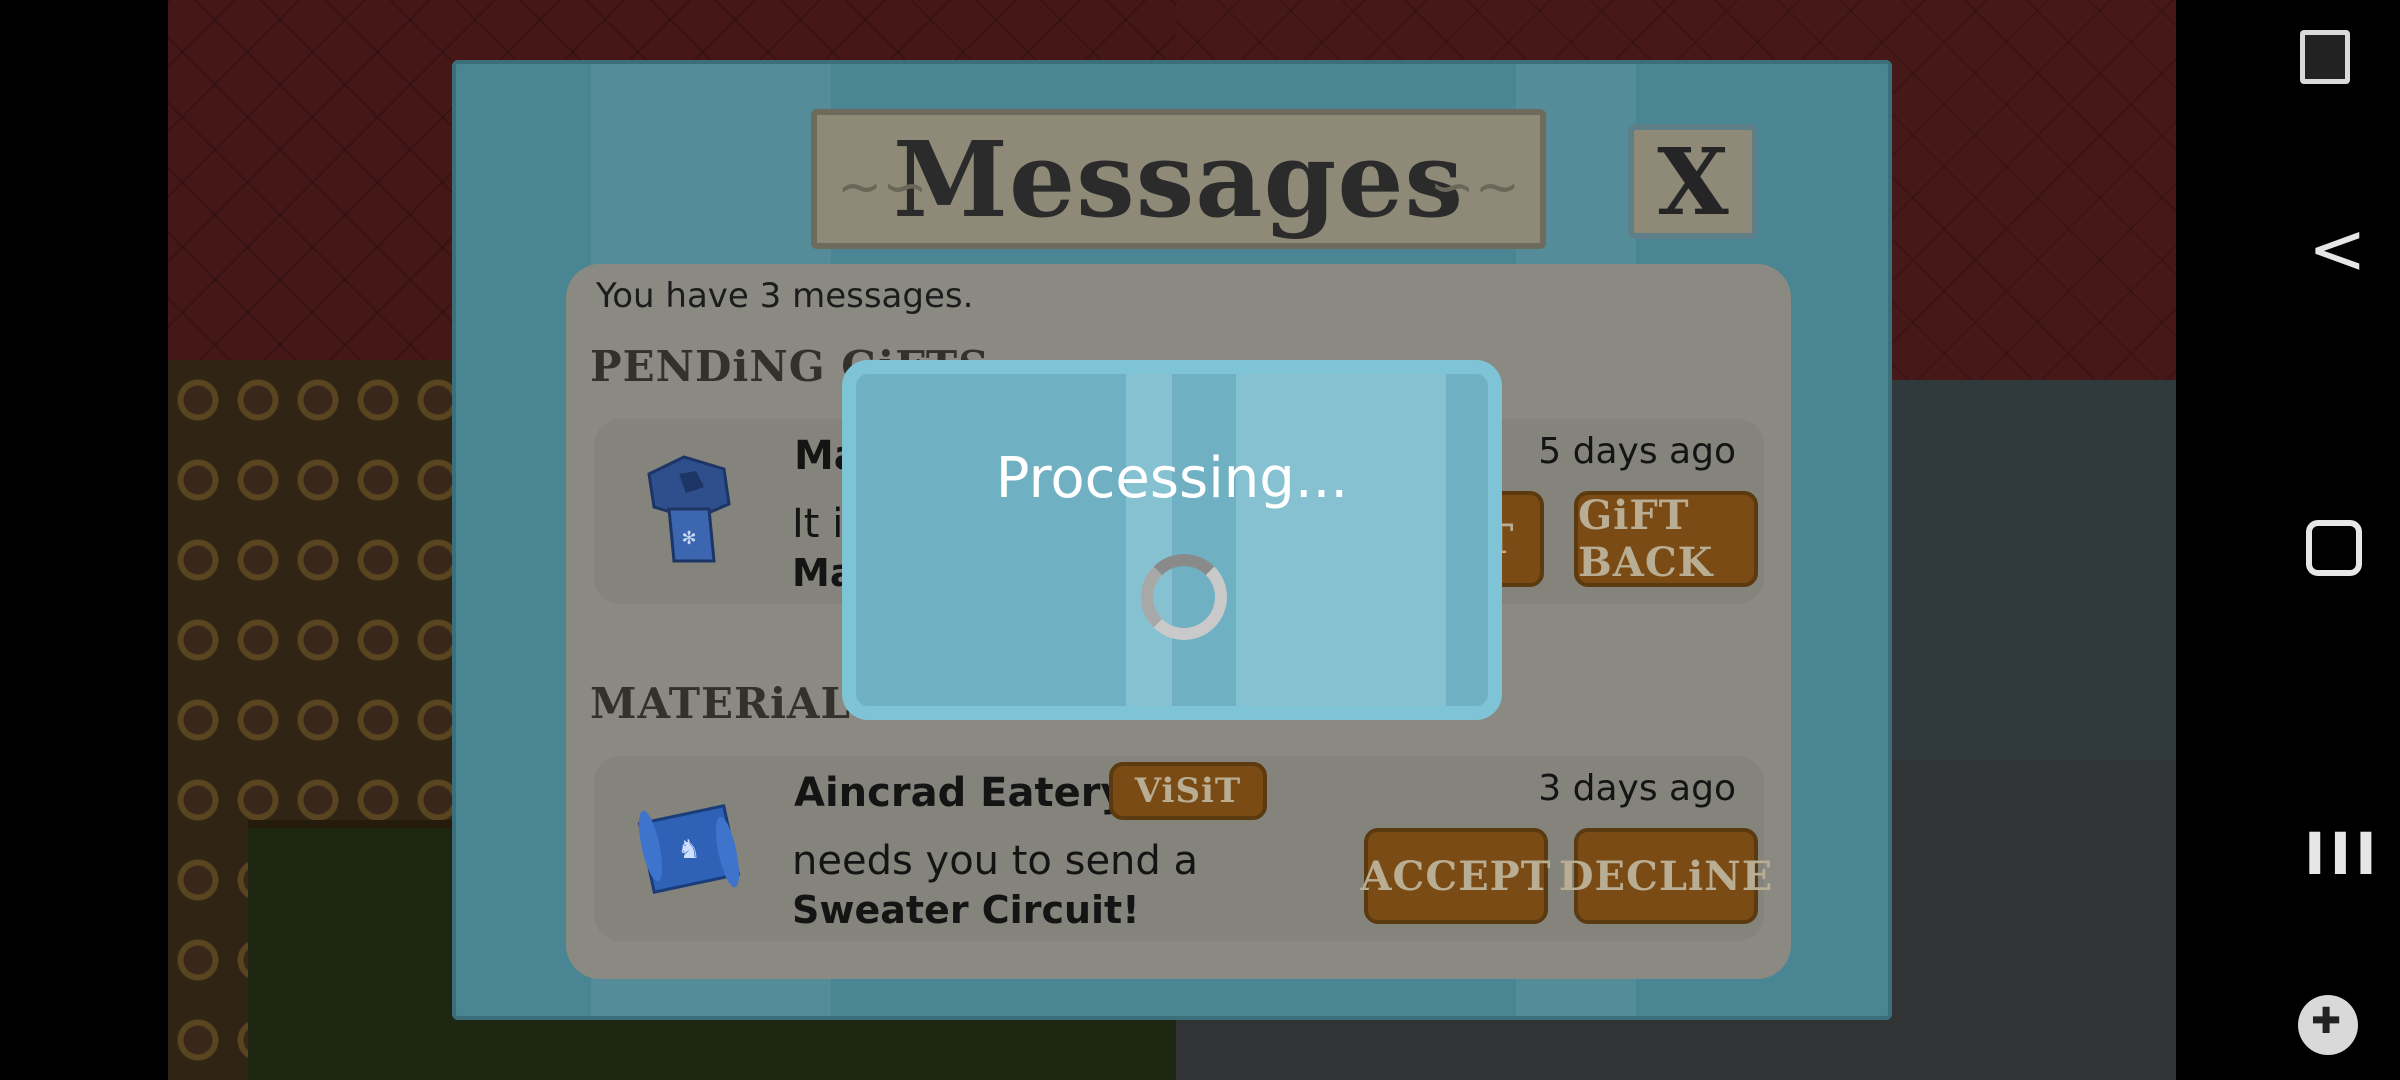  I want to click on loading-spinner-icon, so click(1184, 597).